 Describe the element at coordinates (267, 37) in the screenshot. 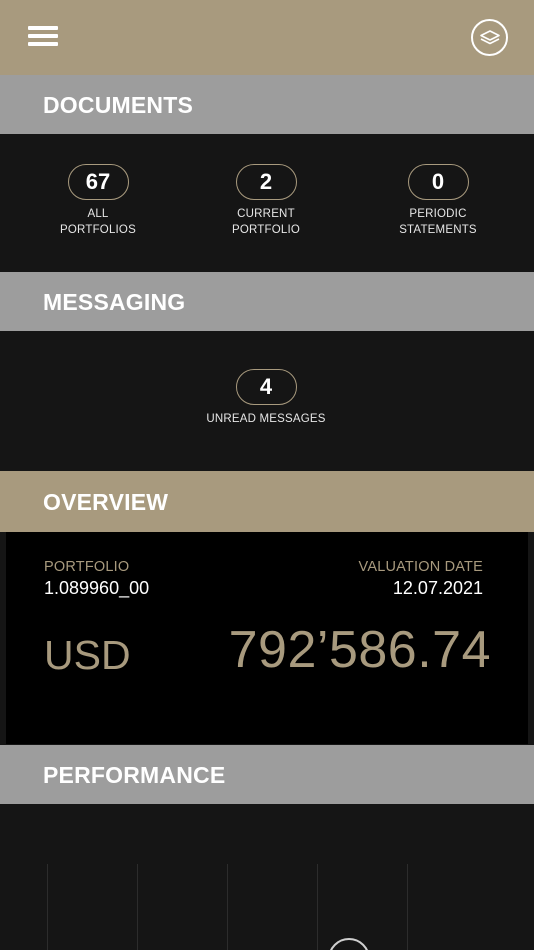

I see `top-bar` at that location.